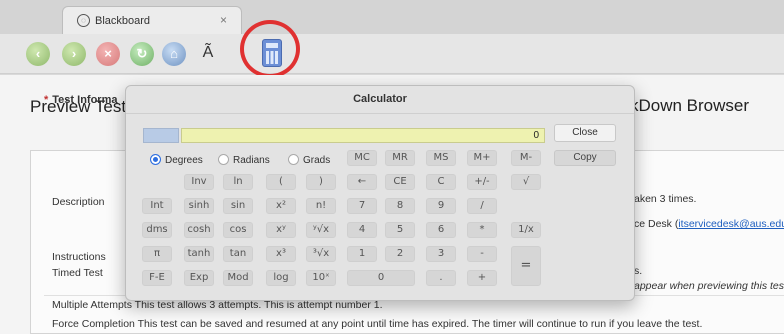  Describe the element at coordinates (690, 105) in the screenshot. I see `lockdown-title: kDown Browser` at that location.